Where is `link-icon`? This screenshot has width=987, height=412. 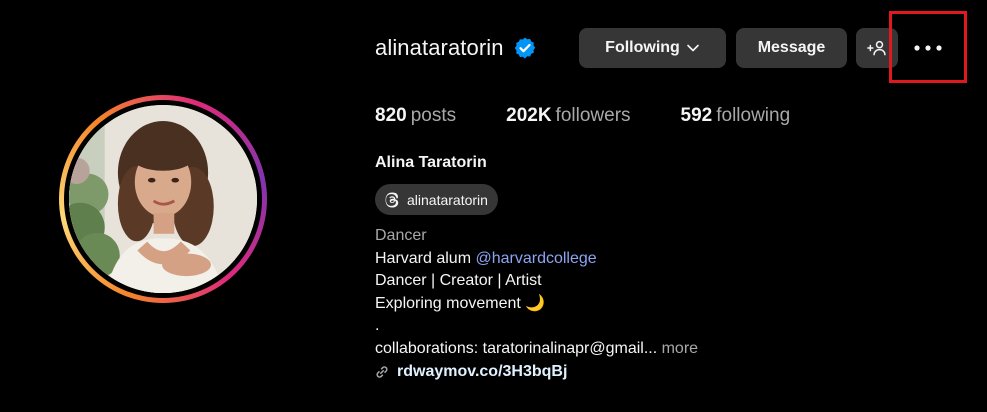 link-icon is located at coordinates (382, 372).